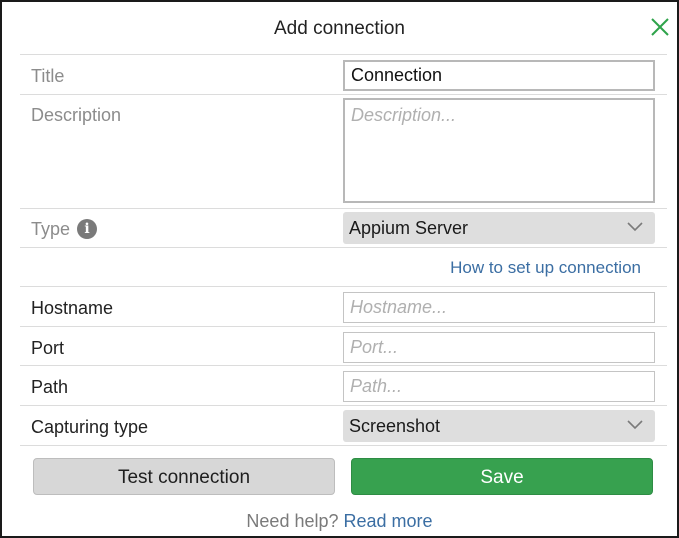 The height and width of the screenshot is (538, 679). I want to click on capturing-type-select: Screenshot, so click(499, 426).